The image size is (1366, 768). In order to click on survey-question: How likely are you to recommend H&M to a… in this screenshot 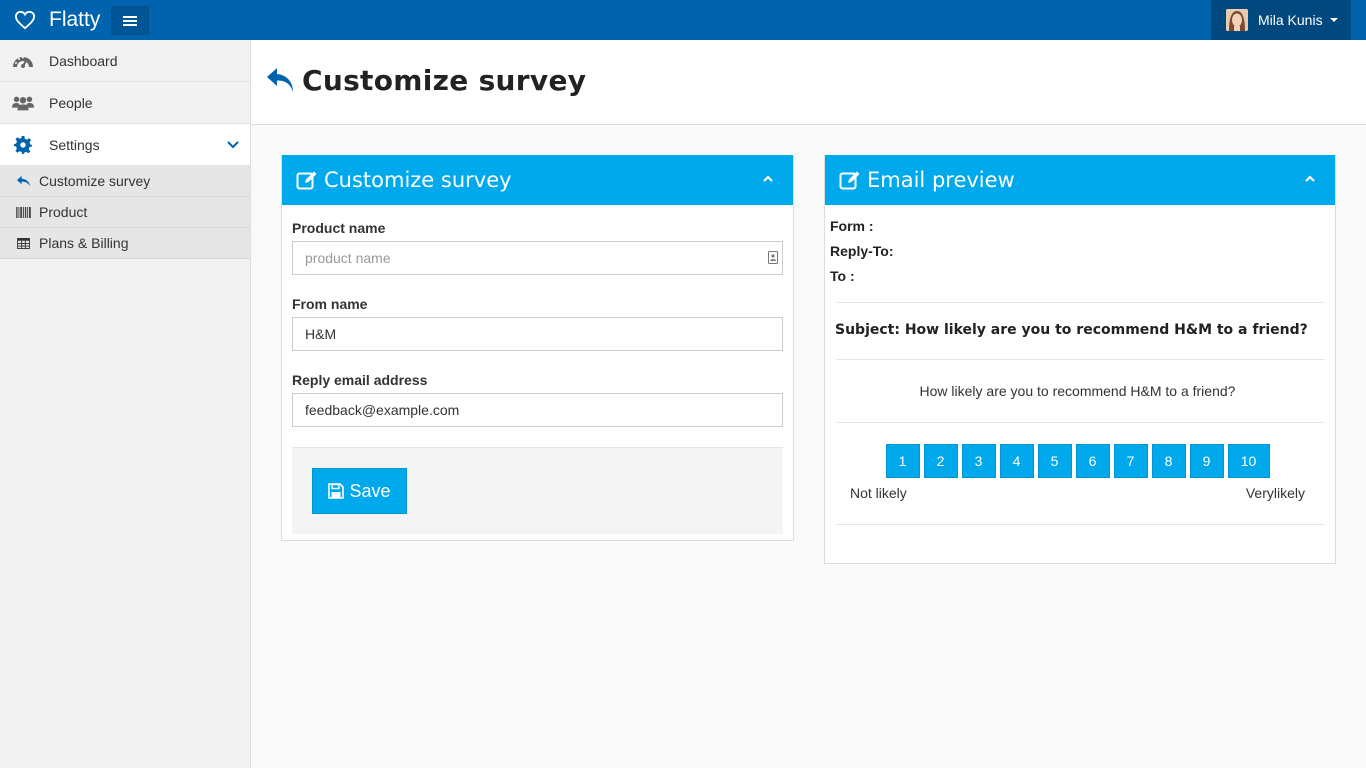, I will do `click(1077, 391)`.